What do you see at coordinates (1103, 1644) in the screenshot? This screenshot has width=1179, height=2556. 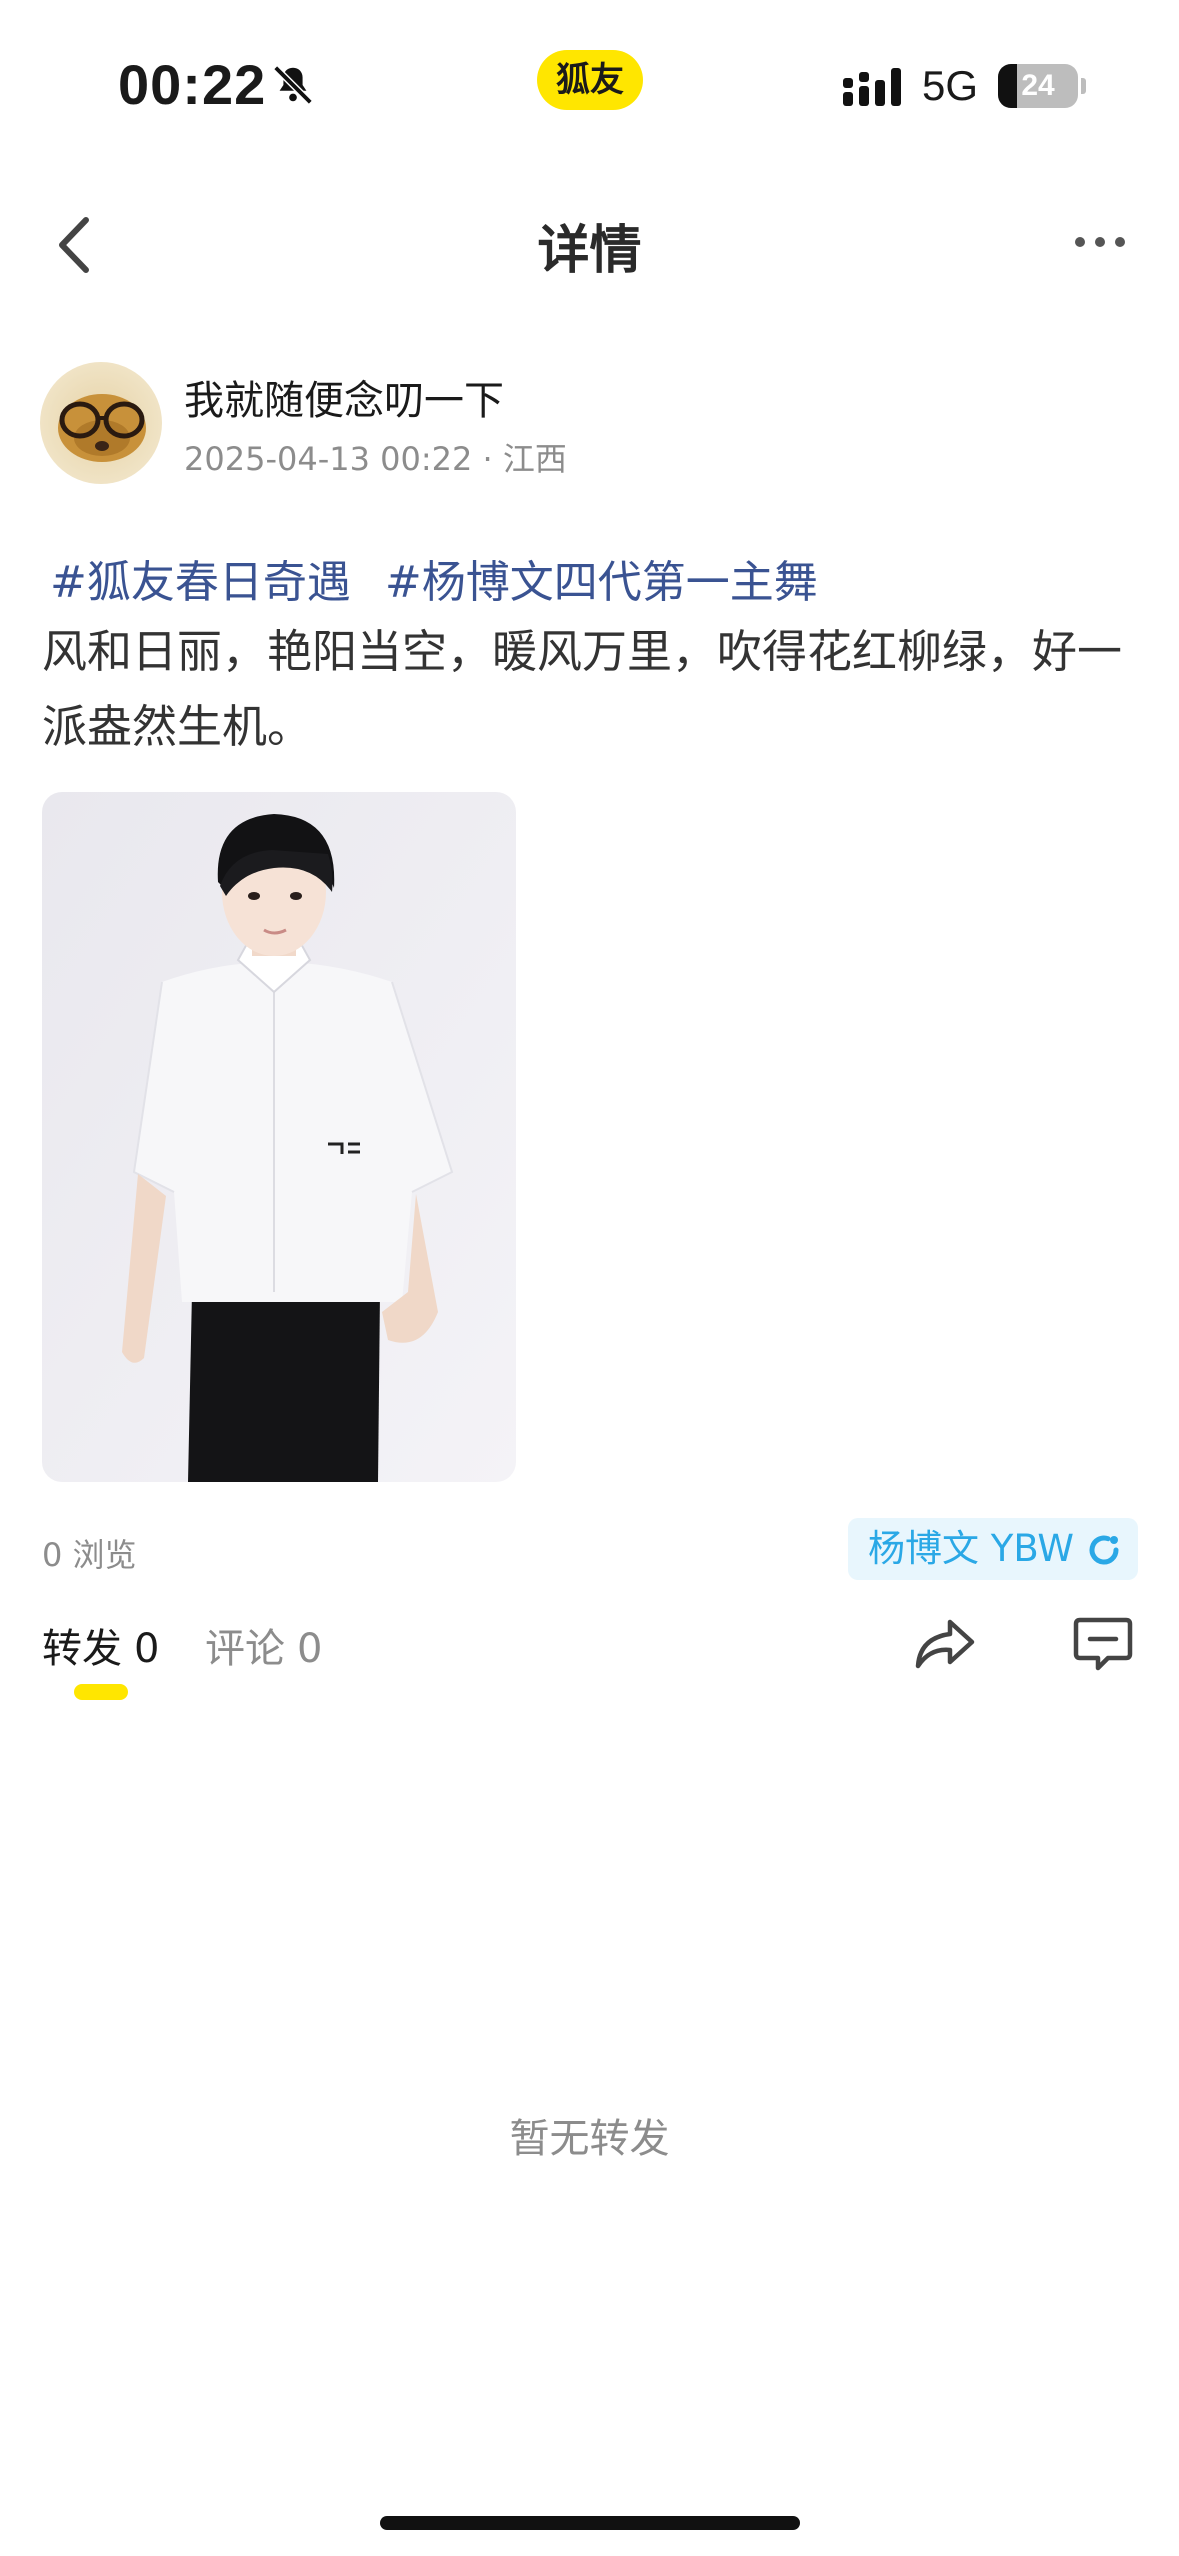 I see `comment-bubble-icon` at bounding box center [1103, 1644].